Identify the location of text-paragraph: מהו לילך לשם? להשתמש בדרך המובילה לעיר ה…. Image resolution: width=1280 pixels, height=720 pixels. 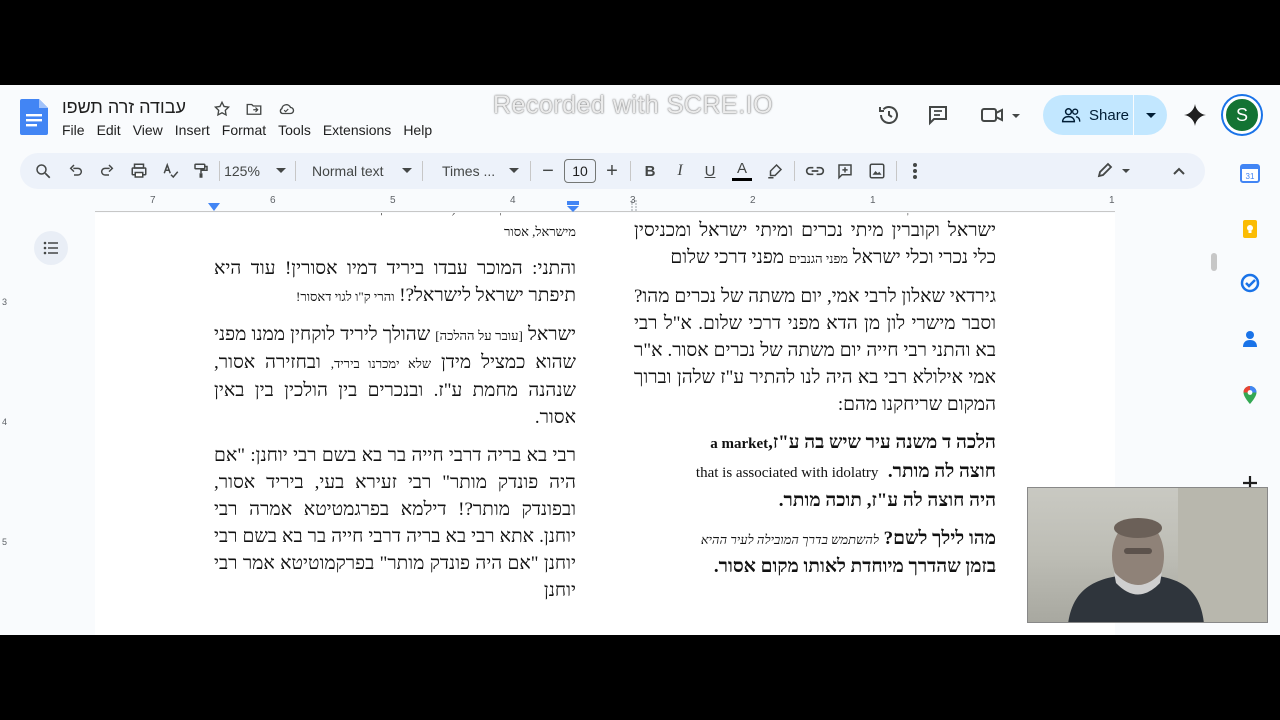
(848, 538).